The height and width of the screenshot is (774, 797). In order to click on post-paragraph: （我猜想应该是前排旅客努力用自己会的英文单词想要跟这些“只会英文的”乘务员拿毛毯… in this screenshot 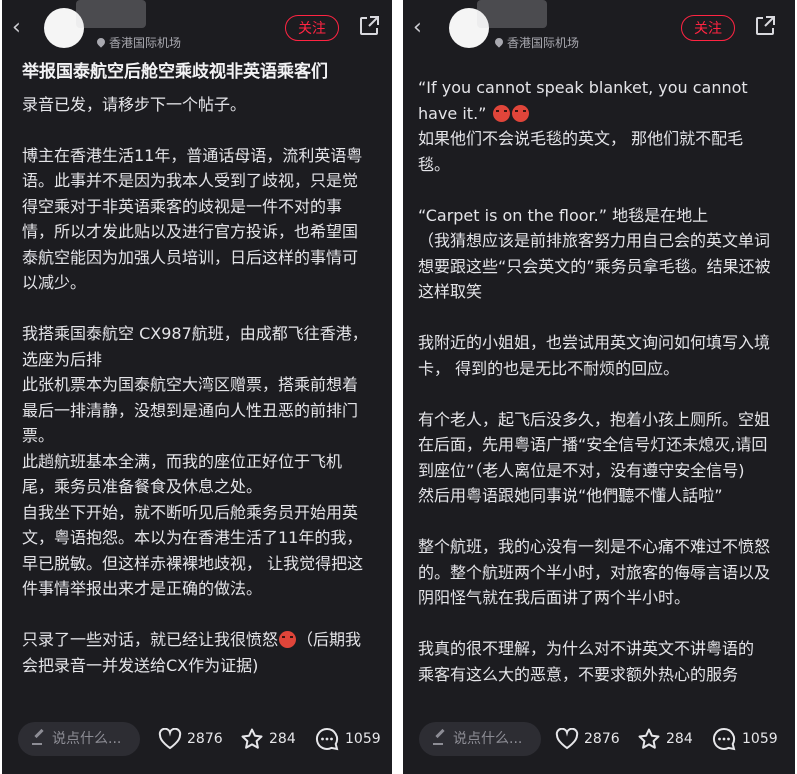, I will do `click(594, 266)`.